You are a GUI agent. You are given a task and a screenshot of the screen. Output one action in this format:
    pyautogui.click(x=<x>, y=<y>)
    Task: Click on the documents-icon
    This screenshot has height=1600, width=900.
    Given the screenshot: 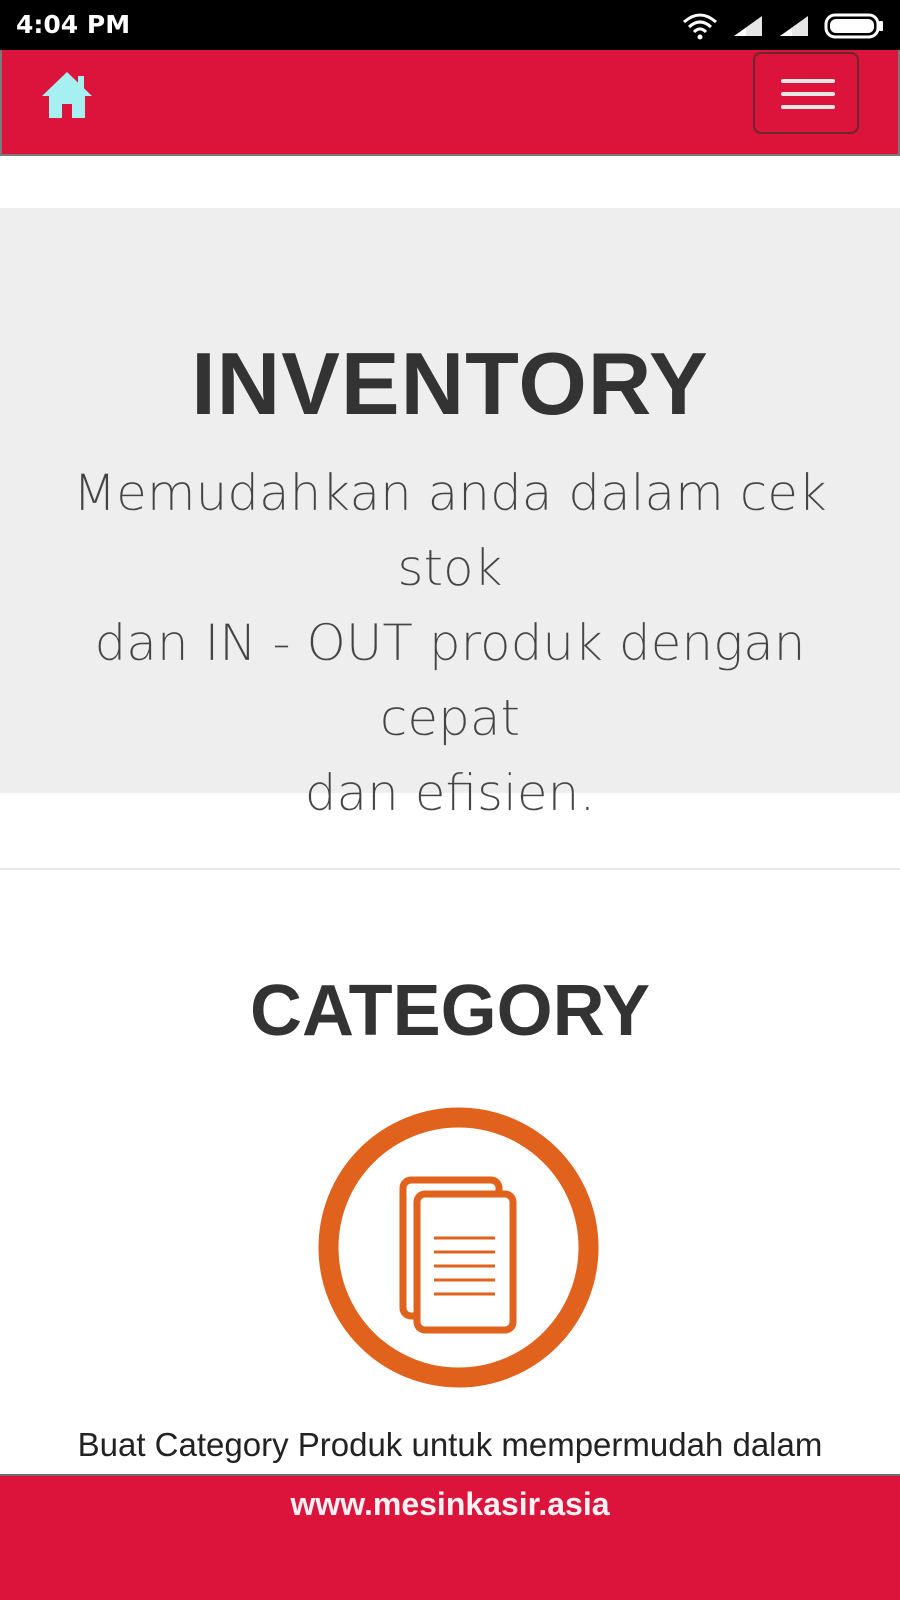 What is the action you would take?
    pyautogui.click(x=458, y=1247)
    